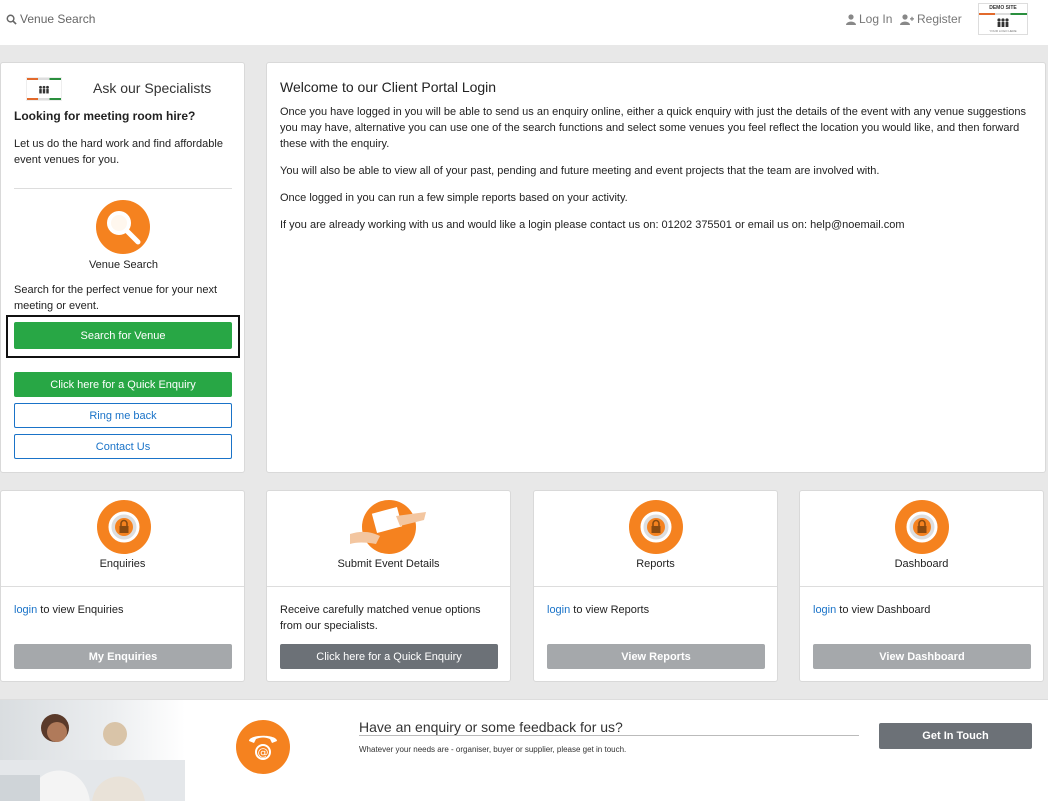 This screenshot has height=801, width=1048. Describe the element at coordinates (851, 19) in the screenshot. I see `user-icon` at that location.